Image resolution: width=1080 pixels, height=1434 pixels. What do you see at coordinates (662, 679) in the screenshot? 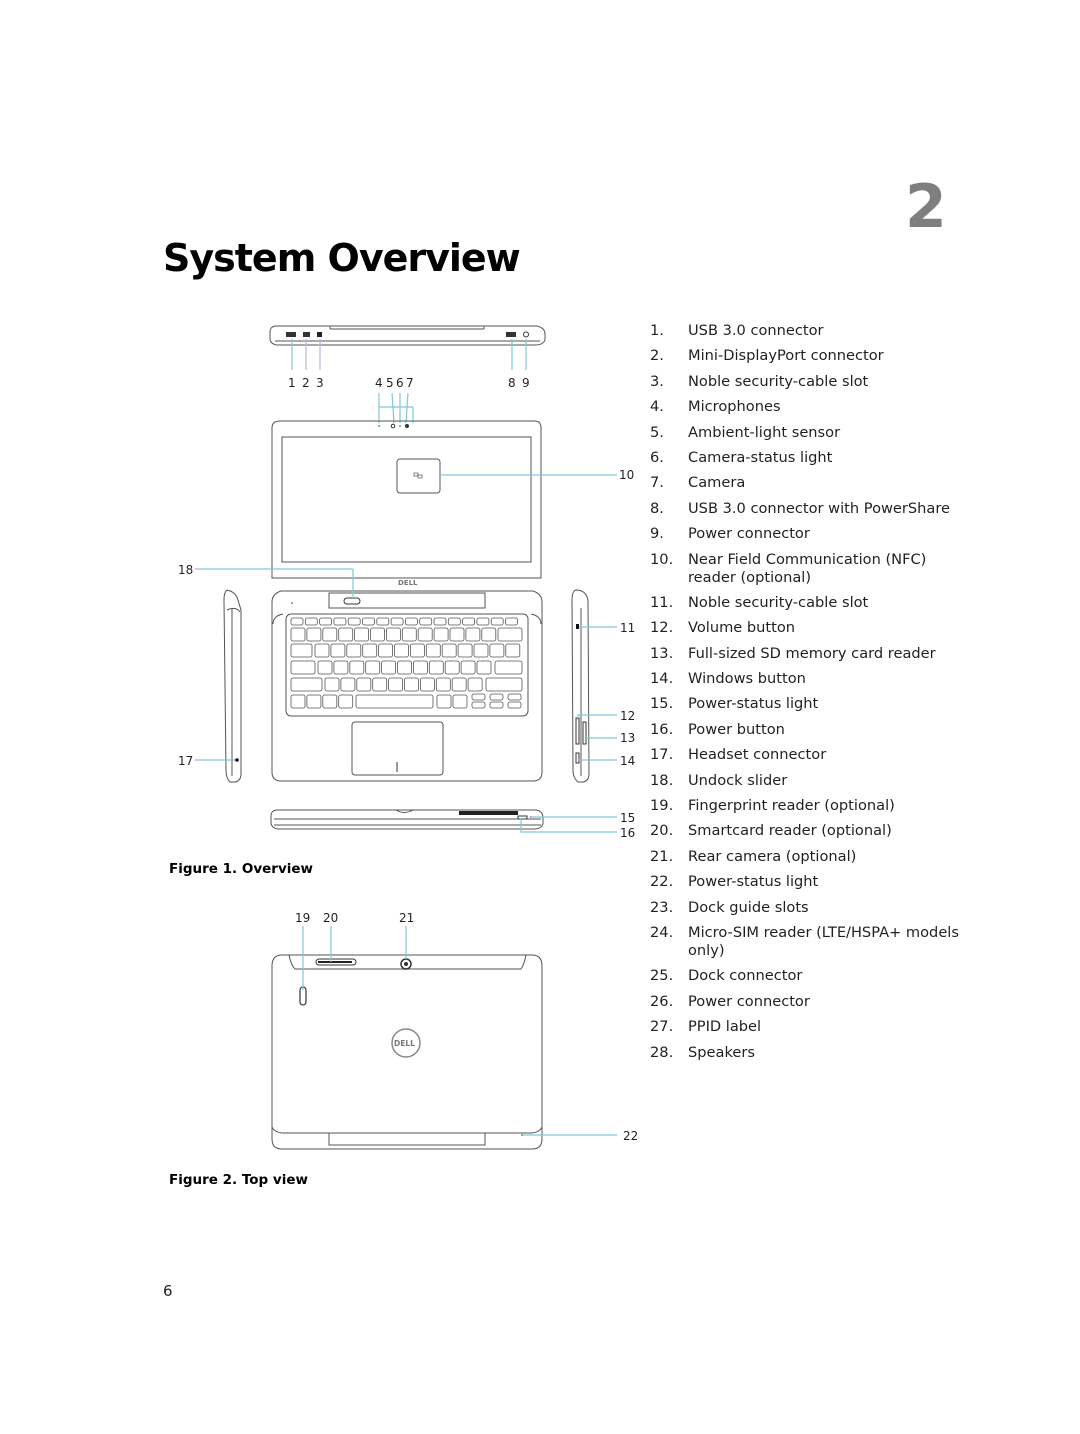
I see `legend-item-number: 14.` at bounding box center [662, 679].